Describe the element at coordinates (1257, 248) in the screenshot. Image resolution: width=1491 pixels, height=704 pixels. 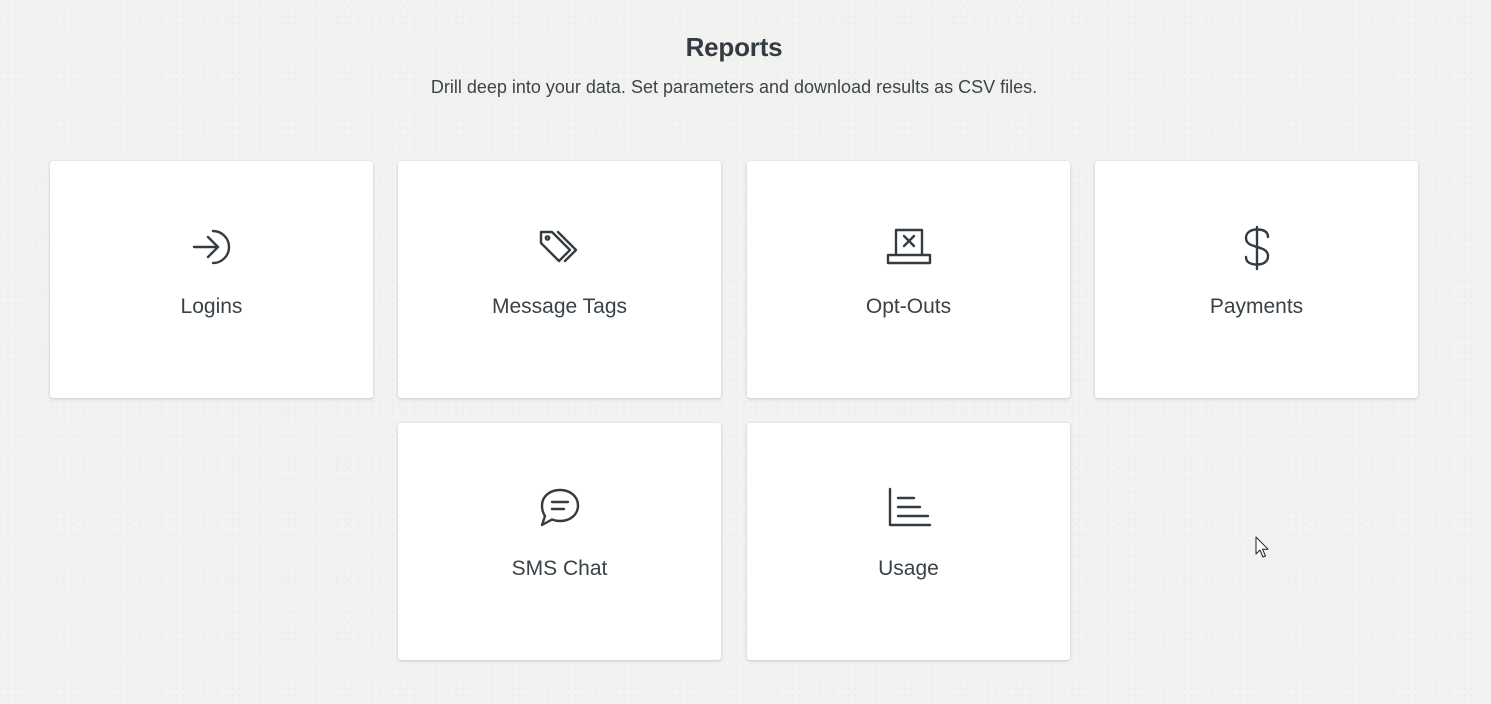
I see `dollar-icon` at that location.